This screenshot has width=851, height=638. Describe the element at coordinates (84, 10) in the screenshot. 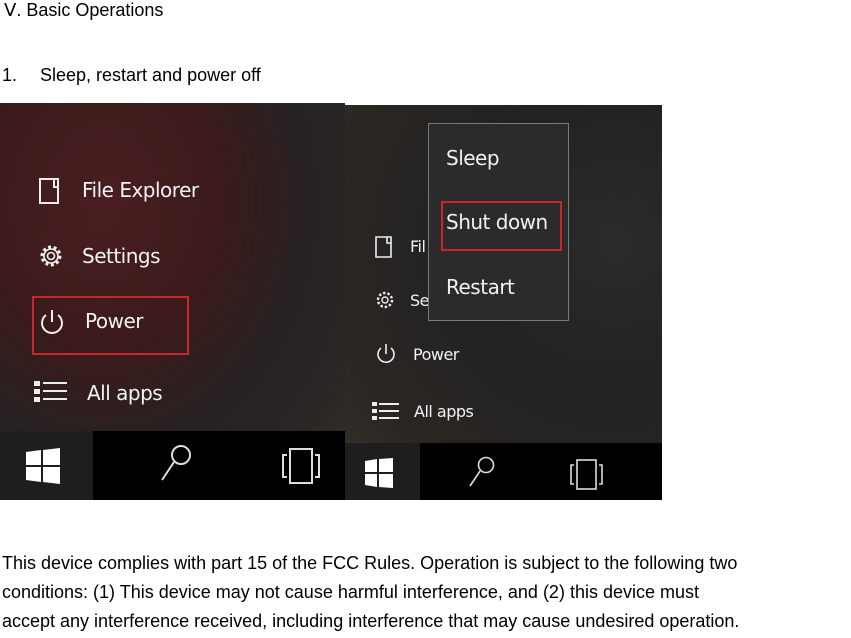

I see `section-heading: Ⅴ. Basic Operations` at that location.